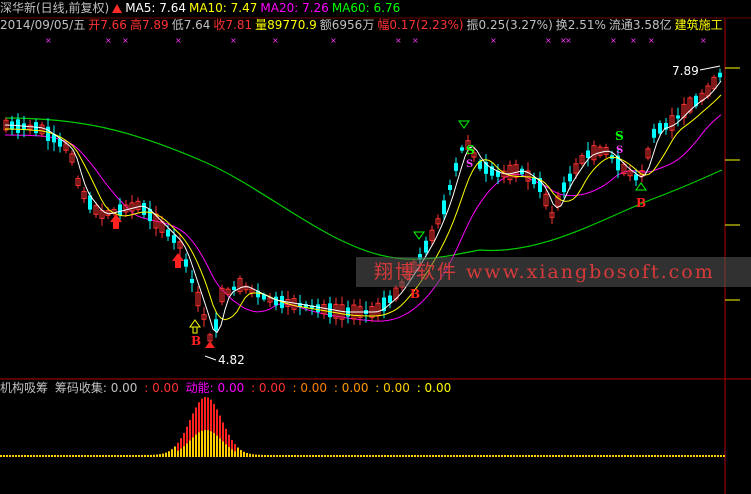  Describe the element at coordinates (215, 388) in the screenshot. I see `momentum-value: 动能: 0.00` at that location.